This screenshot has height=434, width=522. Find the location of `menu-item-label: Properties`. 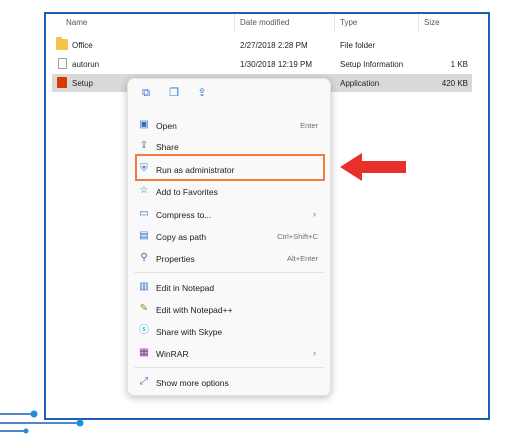

menu-item-label: Properties is located at coordinates (175, 259).